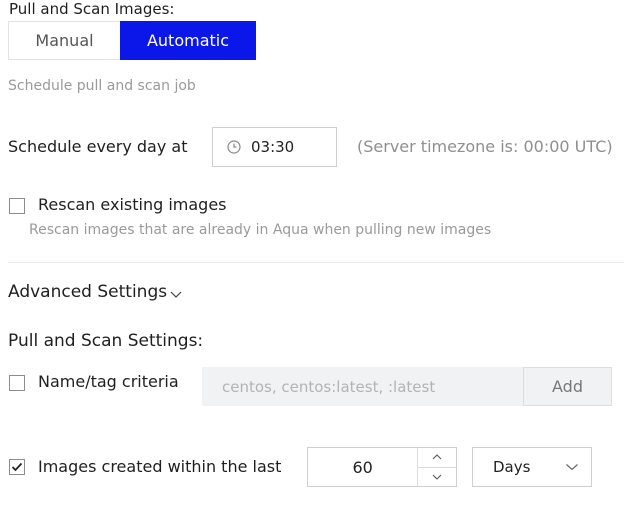 This screenshot has width=625, height=510. Describe the element at coordinates (485, 146) in the screenshot. I see `timezone-note: (Server timezone is: 00:00 UTC)` at that location.